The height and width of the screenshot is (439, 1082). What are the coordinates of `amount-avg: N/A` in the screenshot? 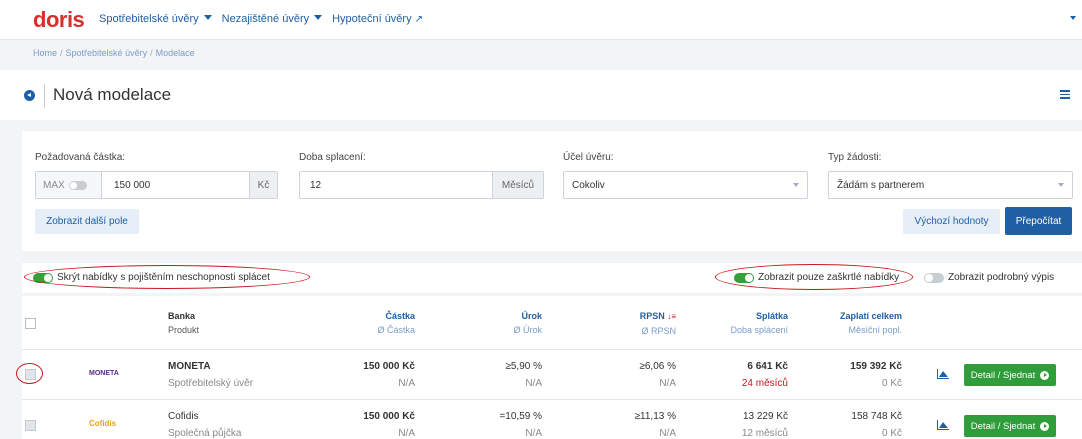 It's located at (406, 433).